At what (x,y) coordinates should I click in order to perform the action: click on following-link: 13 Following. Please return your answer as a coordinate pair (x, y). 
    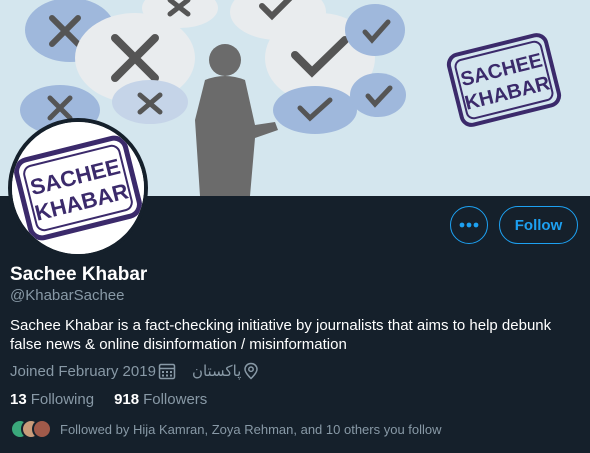
    Looking at the image, I should click on (52, 399).